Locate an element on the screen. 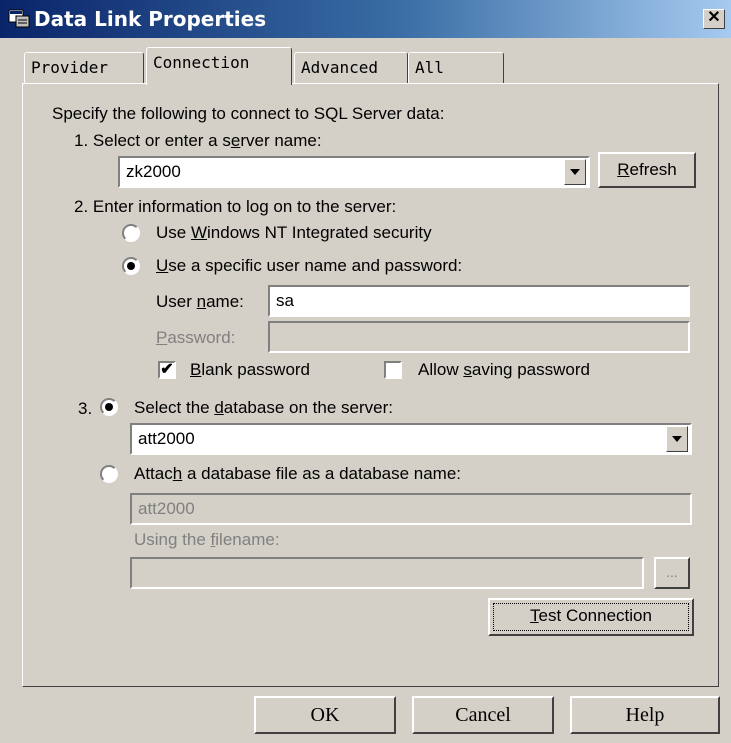 Image resolution: width=731 pixels, height=743 pixels. username-label: User name: is located at coordinates (200, 301).